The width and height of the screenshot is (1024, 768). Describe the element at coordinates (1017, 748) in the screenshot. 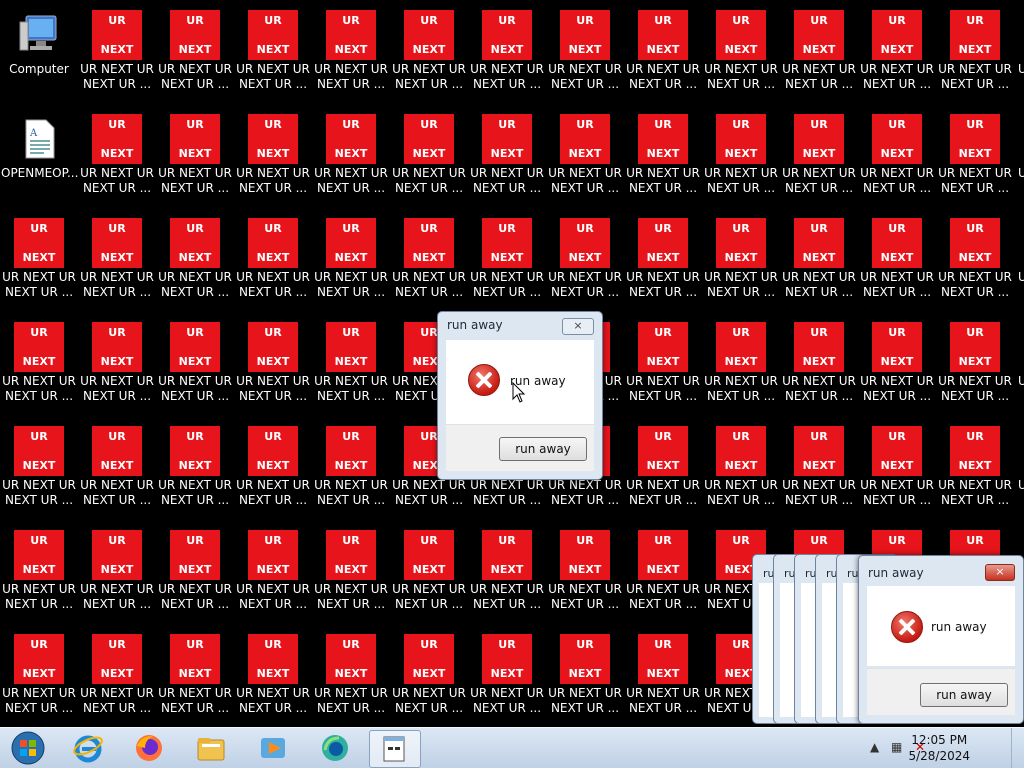

I see `show-desktop-button` at that location.